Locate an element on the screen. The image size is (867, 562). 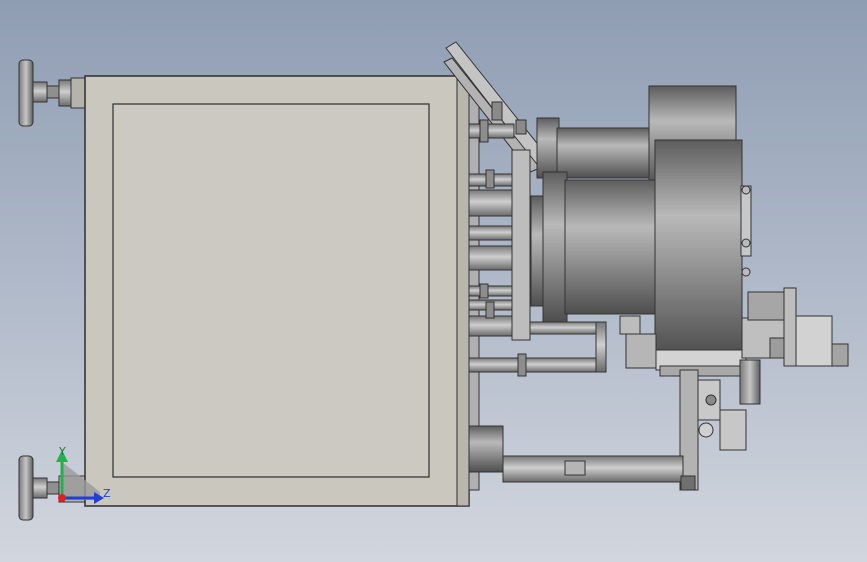
axis-label-y: Y is located at coordinates (62, 451).